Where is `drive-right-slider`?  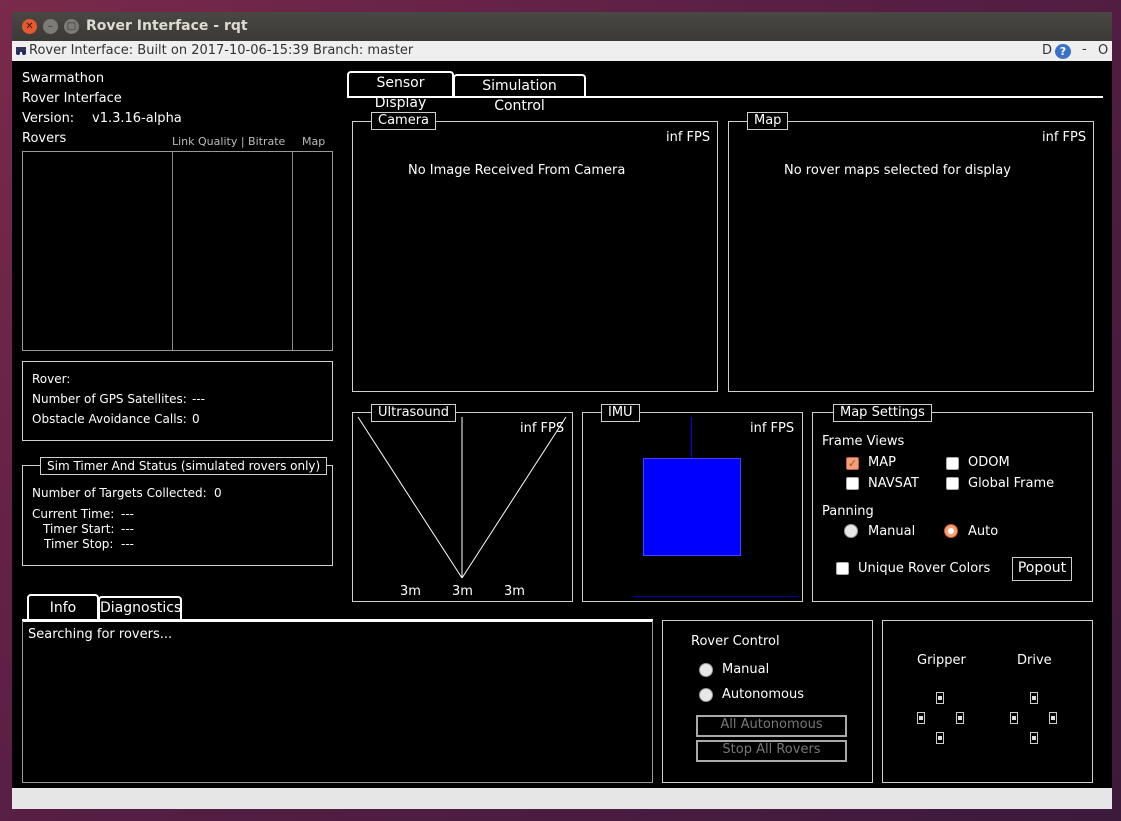
drive-right-slider is located at coordinates (1053, 718).